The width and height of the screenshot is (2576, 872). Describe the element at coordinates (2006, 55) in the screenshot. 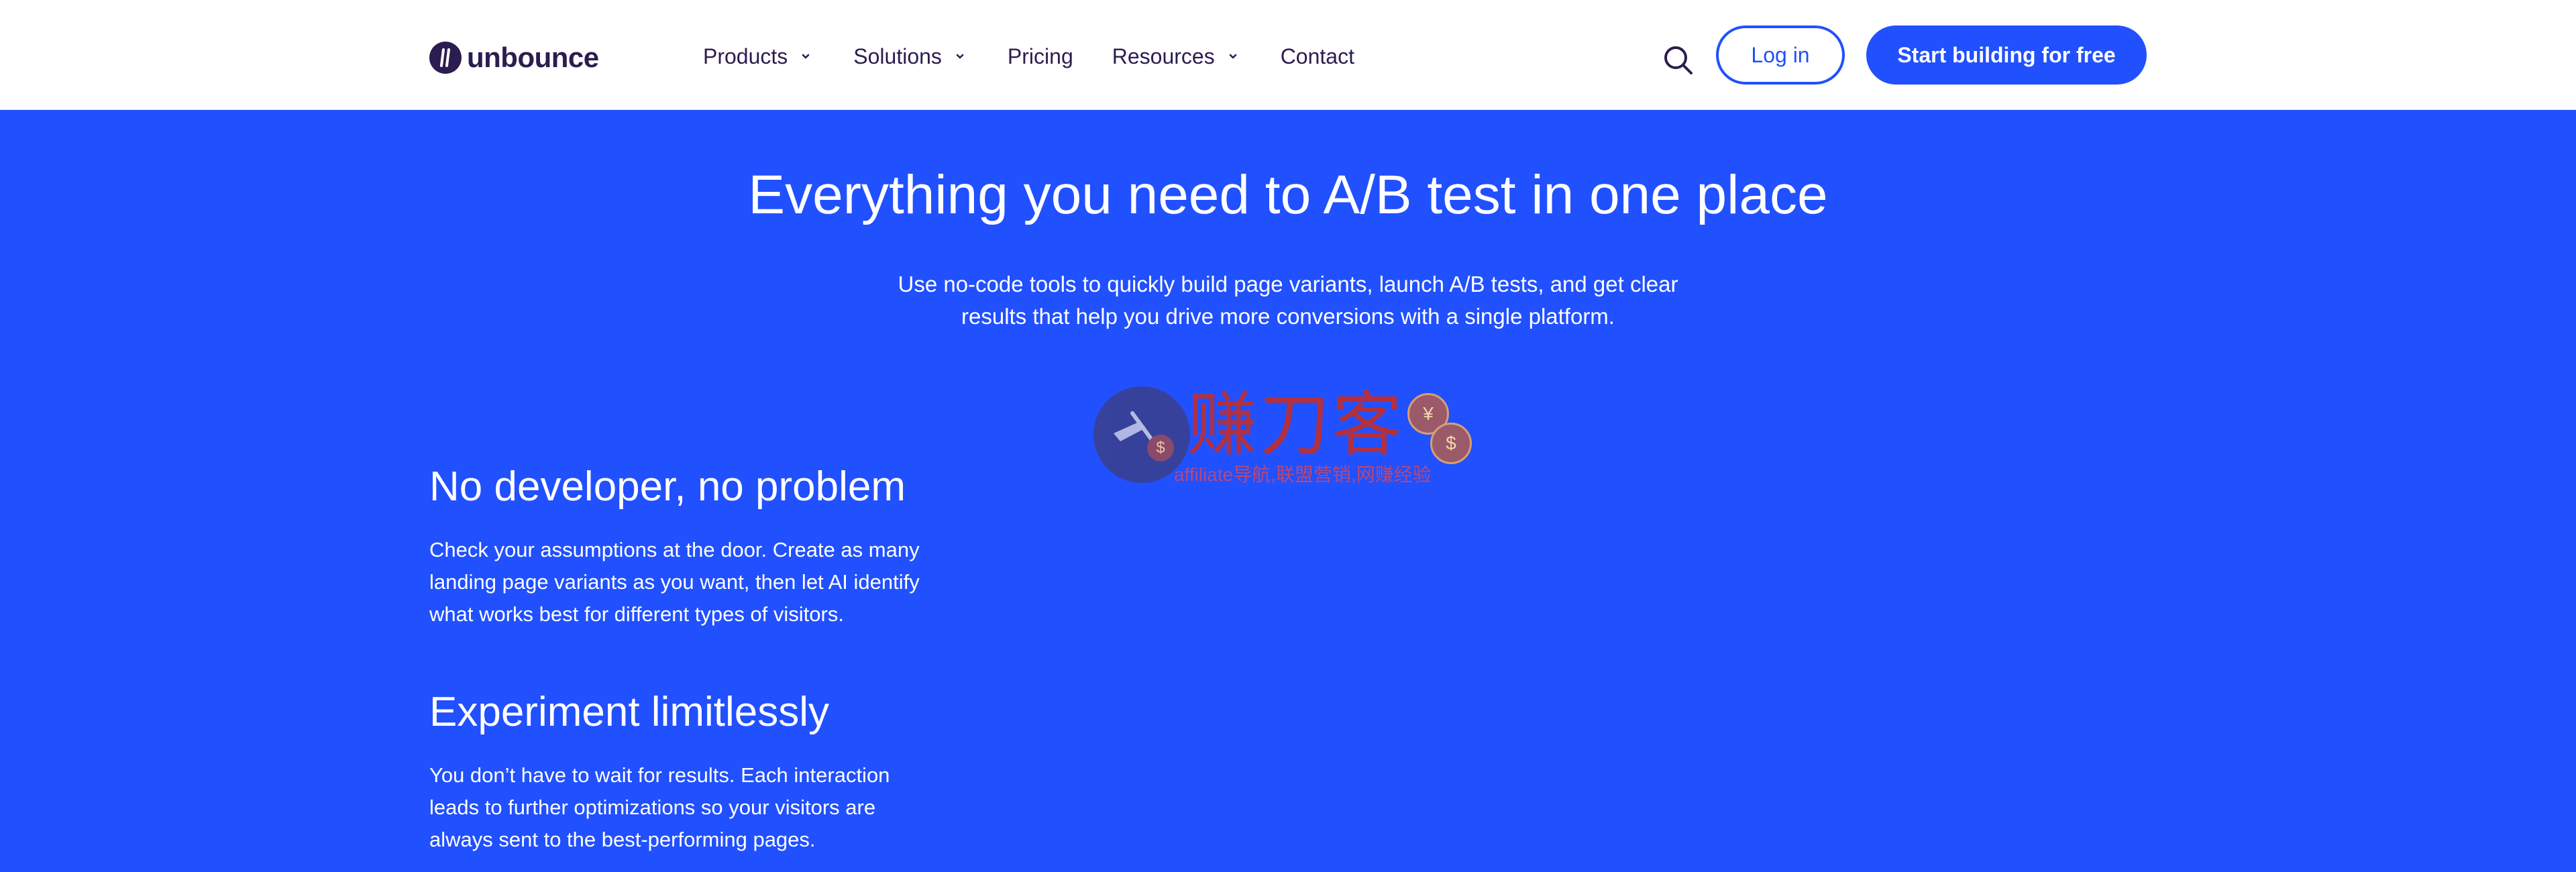

I see `start-building-button: Start building for free` at that location.